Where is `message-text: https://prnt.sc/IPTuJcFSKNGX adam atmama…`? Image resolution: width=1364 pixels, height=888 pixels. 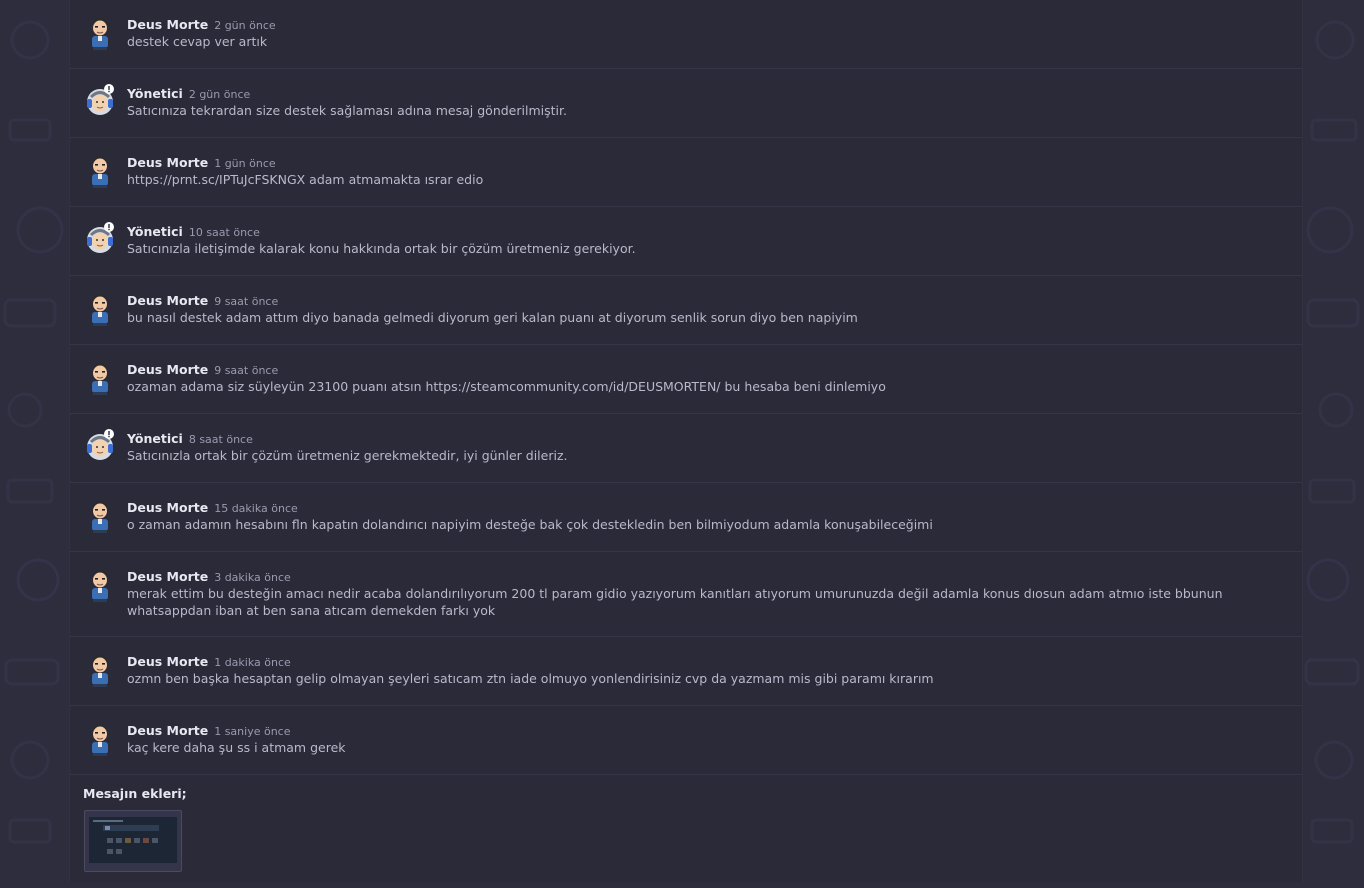
message-text: https://prnt.sc/IPTuJcFSKNGX adam atmama… is located at coordinates (305, 179).